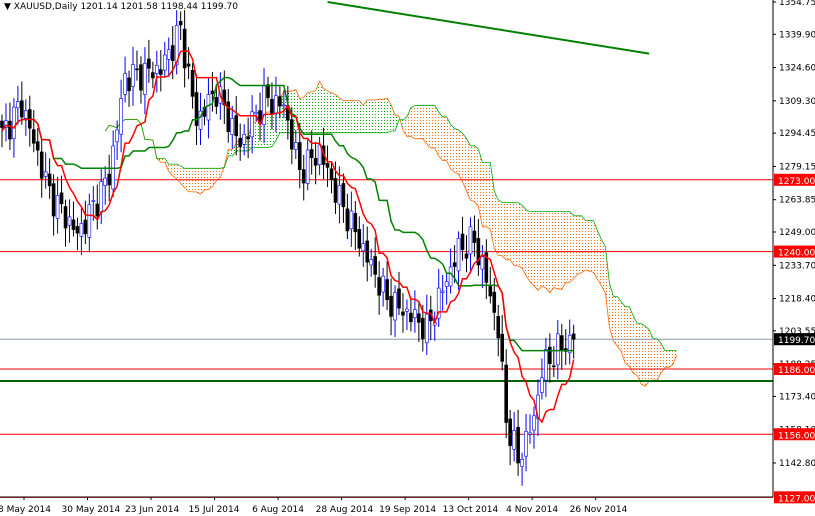  Describe the element at coordinates (796, 436) in the screenshot. I see `level-price-label: 1156.00` at that location.